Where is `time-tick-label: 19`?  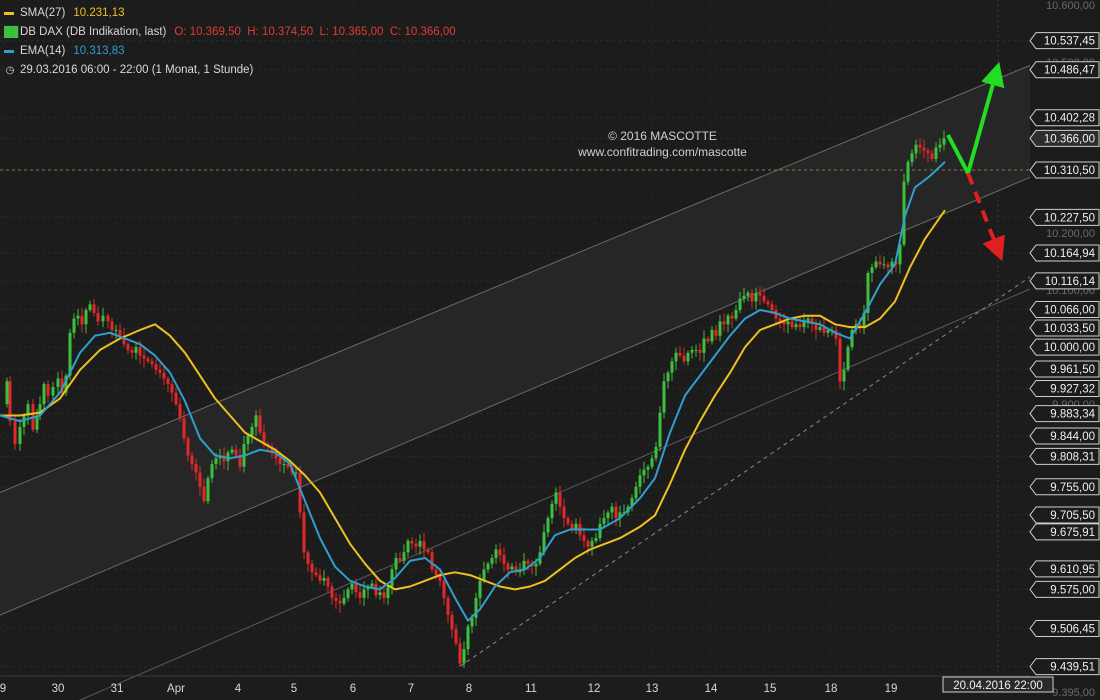 time-tick-label: 19 is located at coordinates (891, 689).